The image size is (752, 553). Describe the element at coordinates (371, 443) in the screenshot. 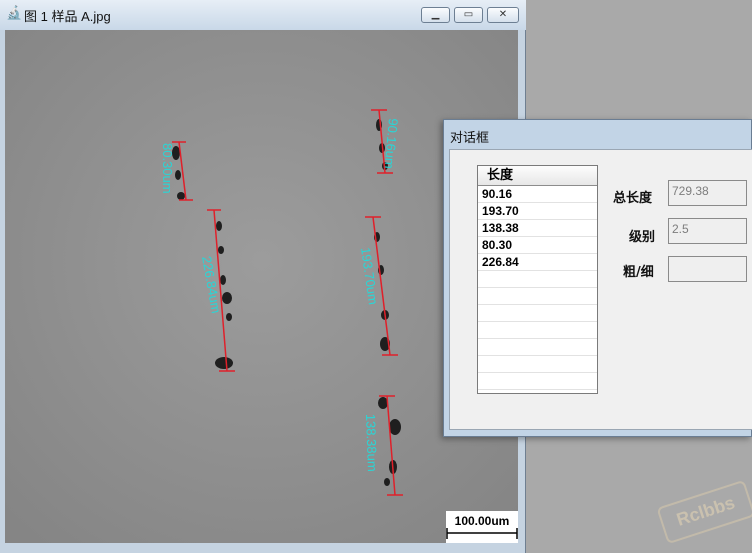

I see `measure-label-5: 138.38um` at that location.